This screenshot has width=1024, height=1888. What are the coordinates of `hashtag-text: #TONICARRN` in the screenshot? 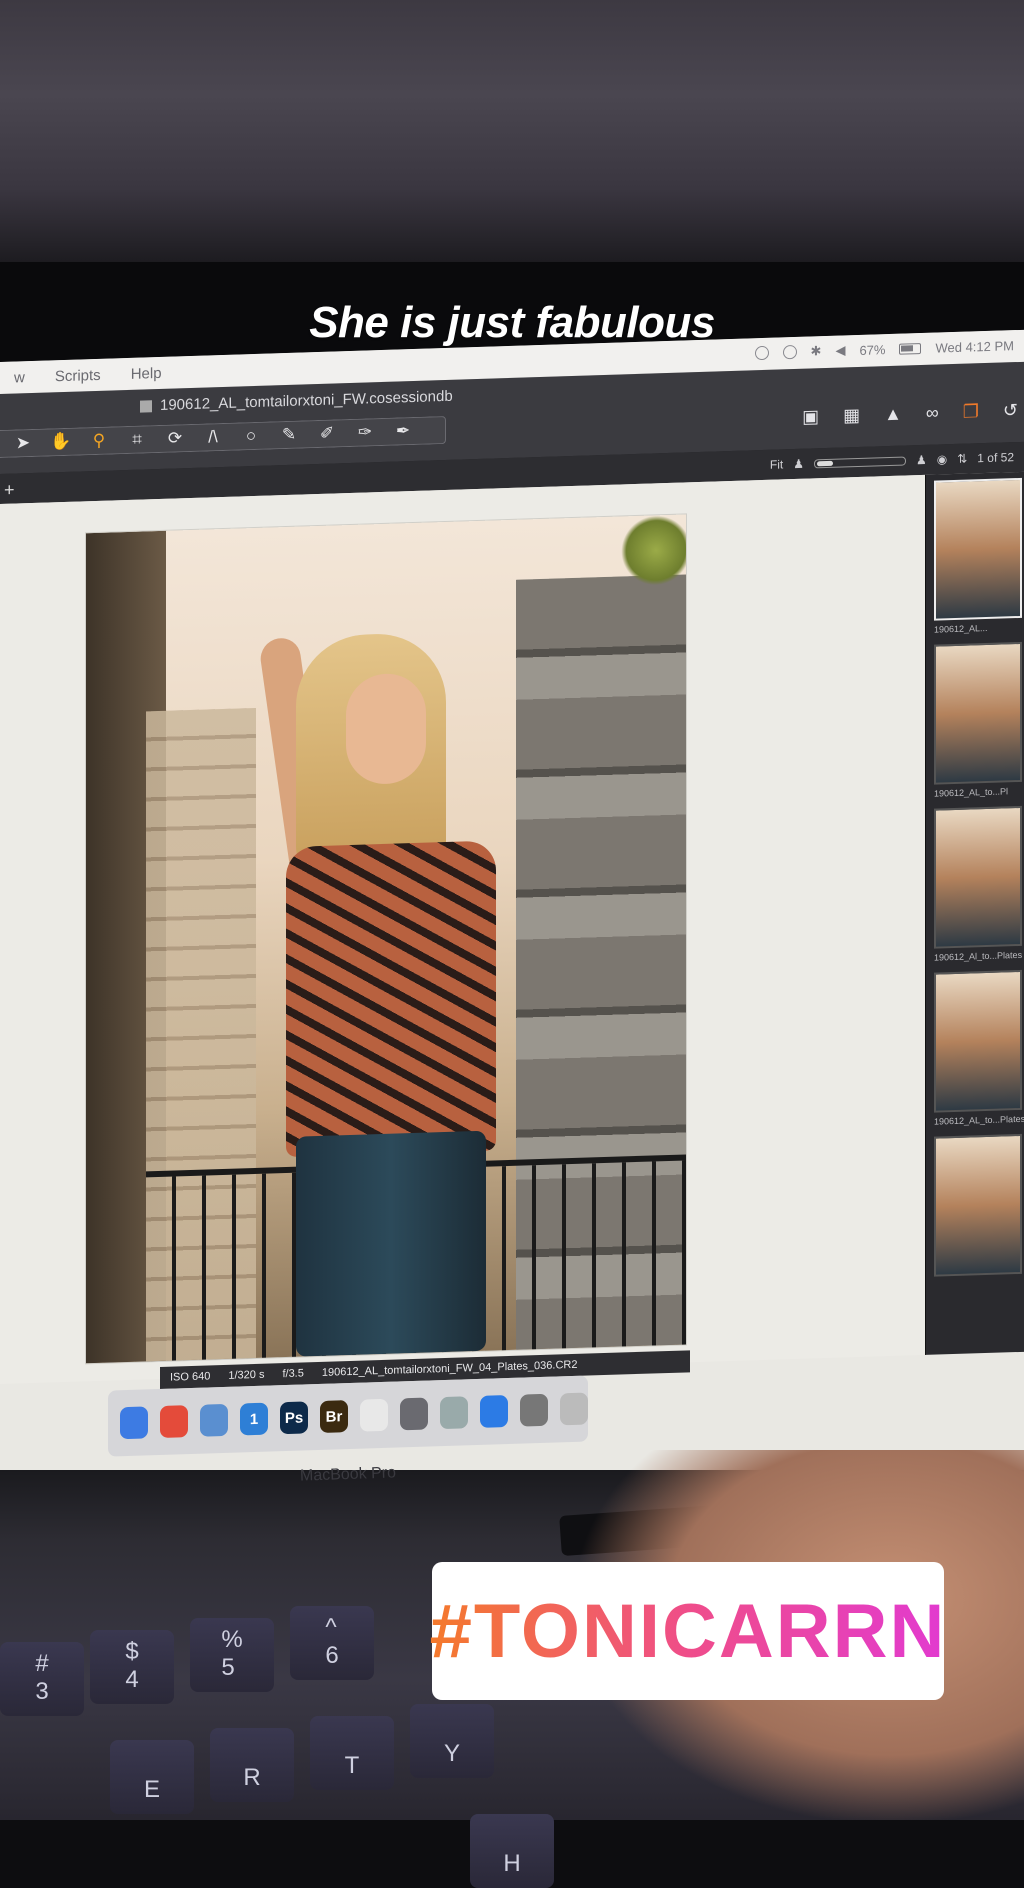 It's located at (688, 1631).